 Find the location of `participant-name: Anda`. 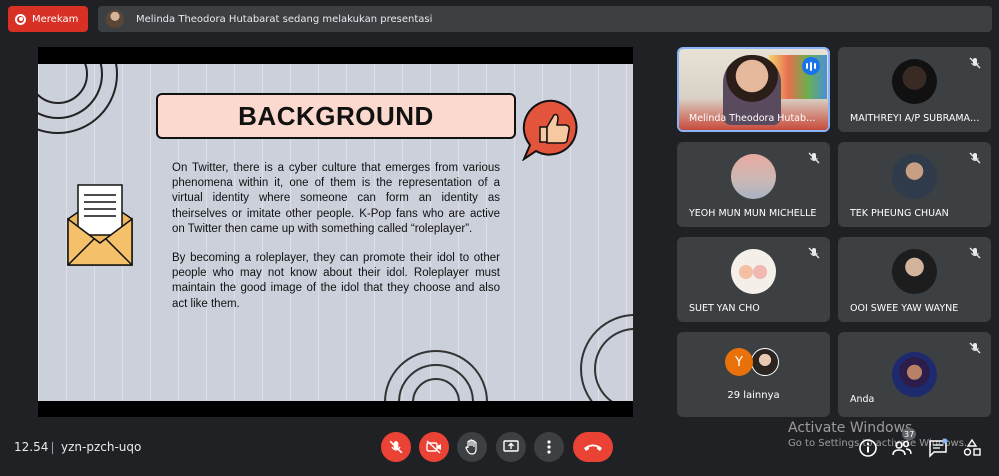

participant-name: Anda is located at coordinates (862, 399).